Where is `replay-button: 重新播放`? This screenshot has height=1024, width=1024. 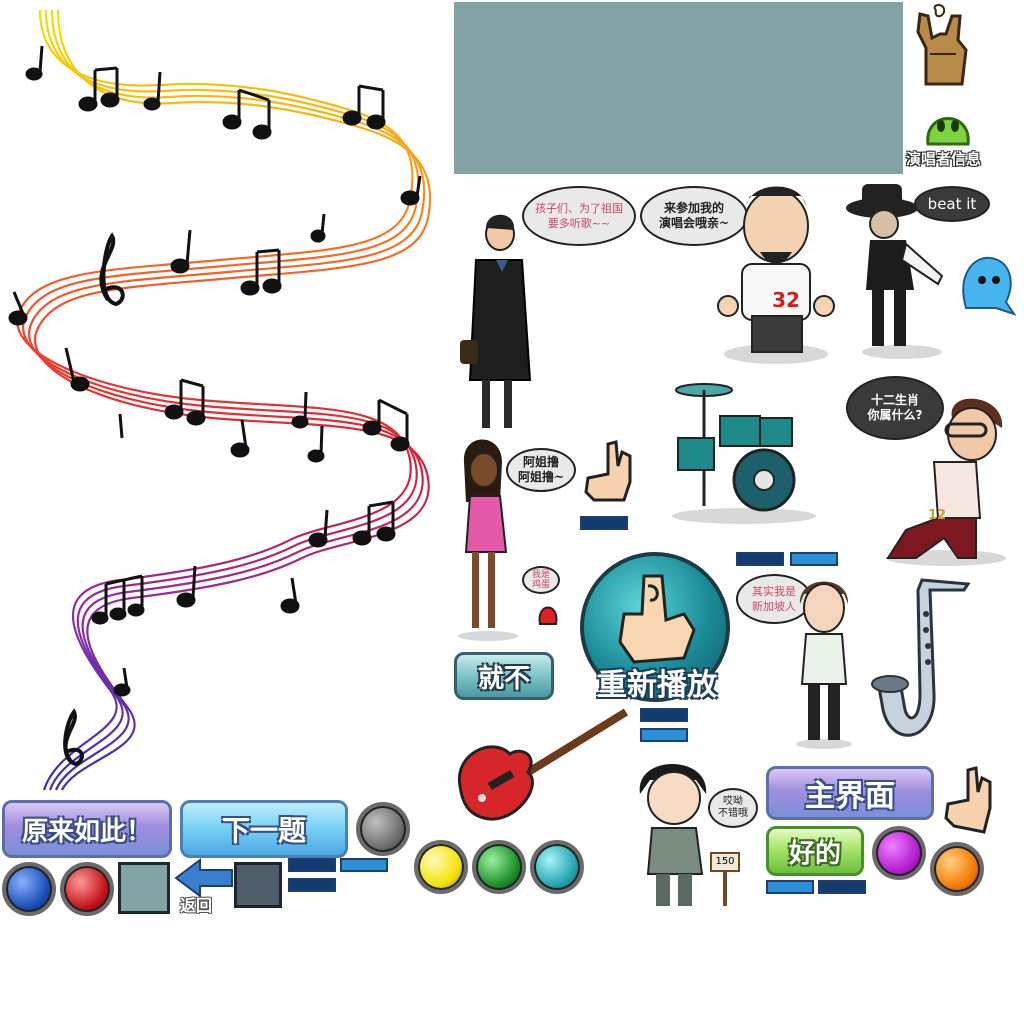
replay-button: 重新播放 is located at coordinates (658, 632).